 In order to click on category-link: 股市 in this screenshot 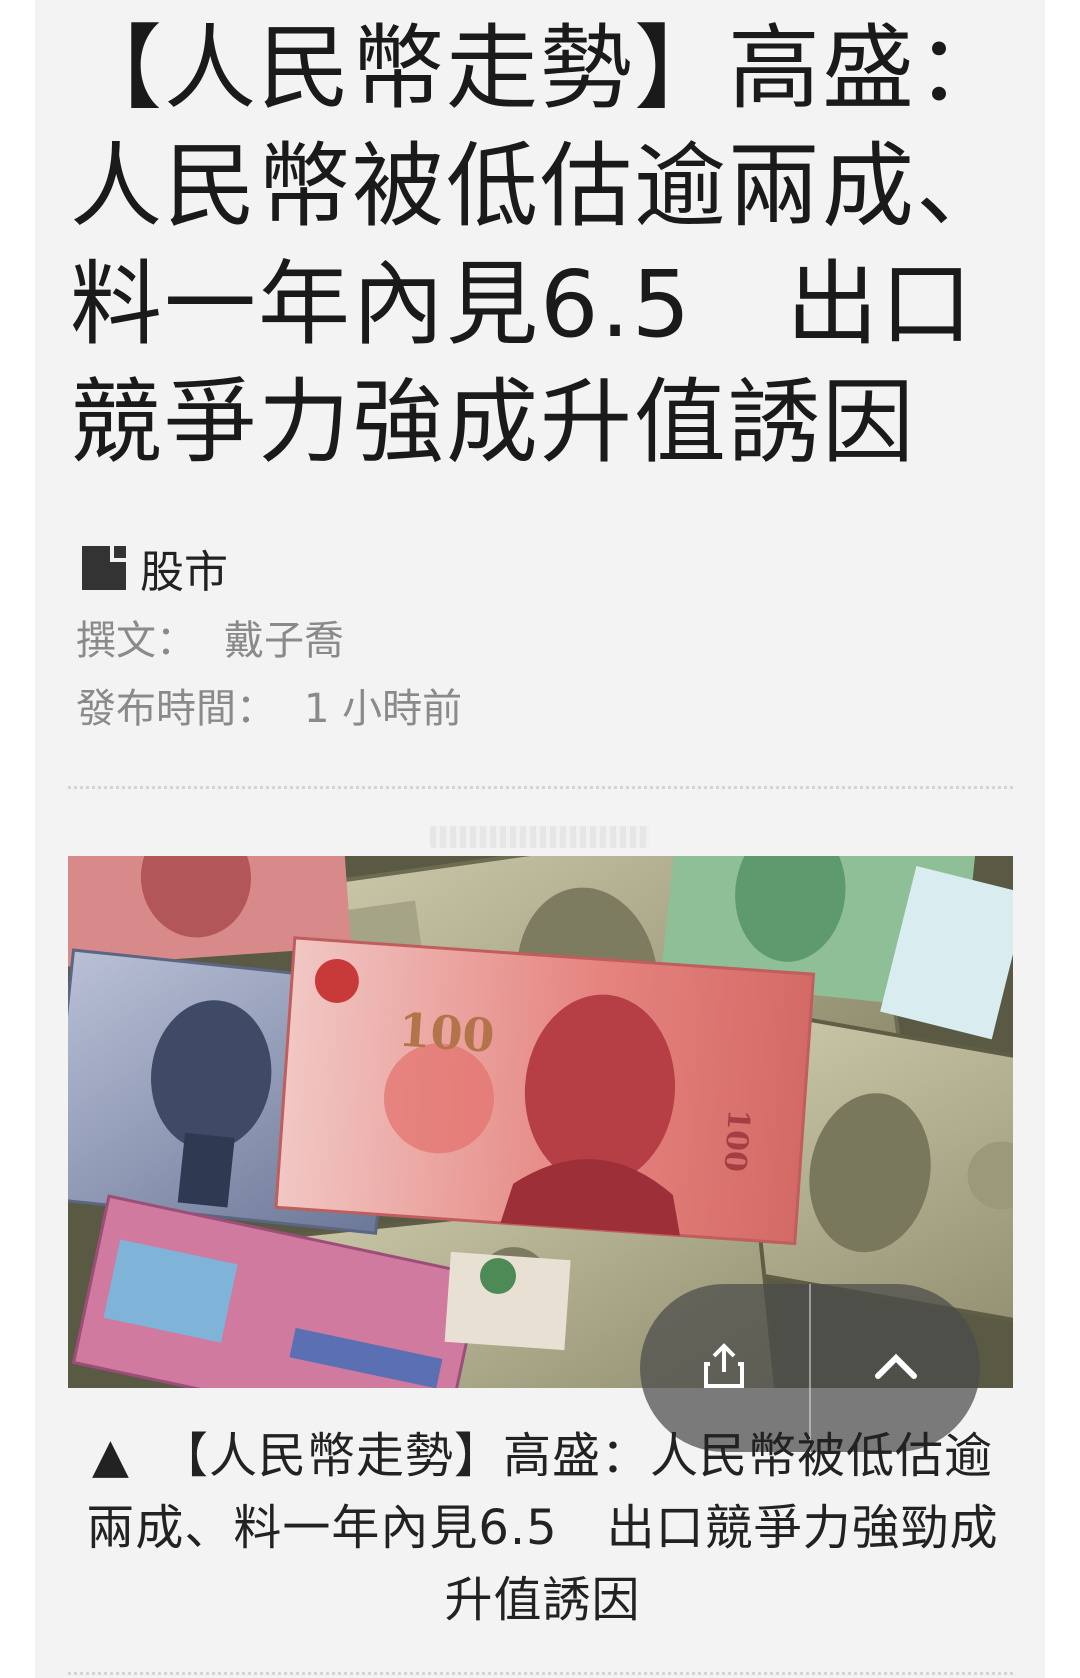, I will do `click(154, 569)`.